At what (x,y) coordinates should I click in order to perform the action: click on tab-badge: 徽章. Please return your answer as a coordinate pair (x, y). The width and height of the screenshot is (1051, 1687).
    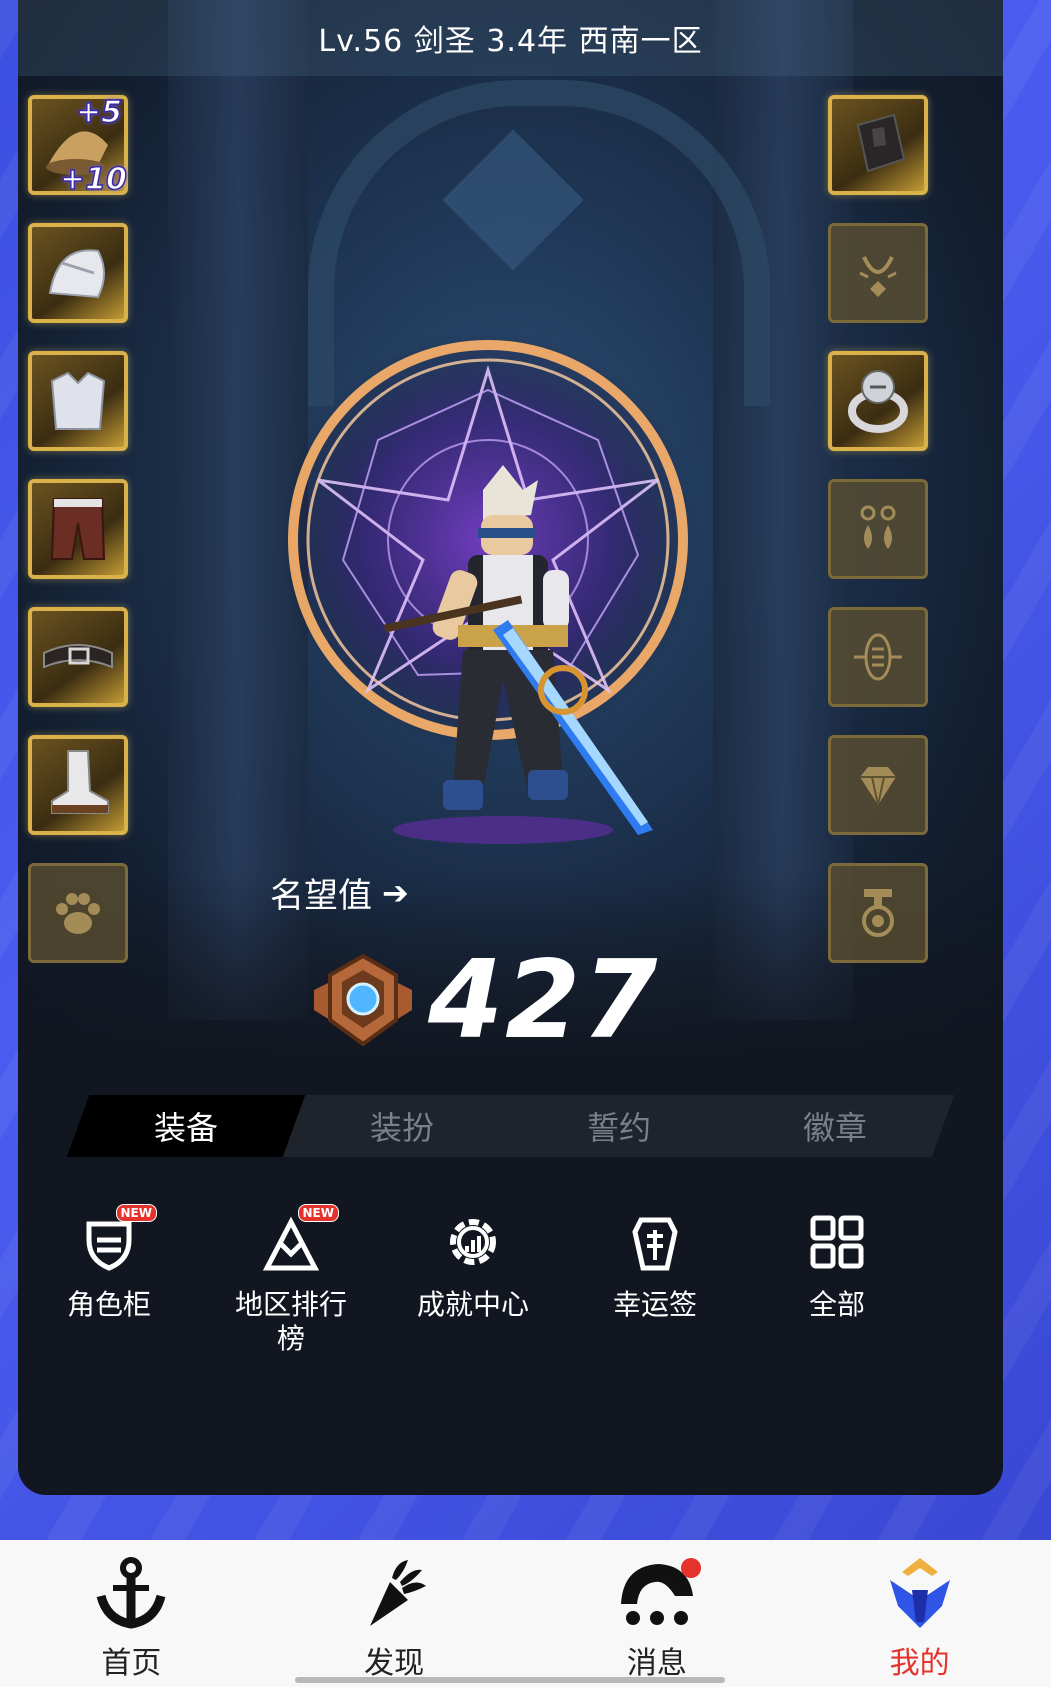
    Looking at the image, I should click on (834, 1126).